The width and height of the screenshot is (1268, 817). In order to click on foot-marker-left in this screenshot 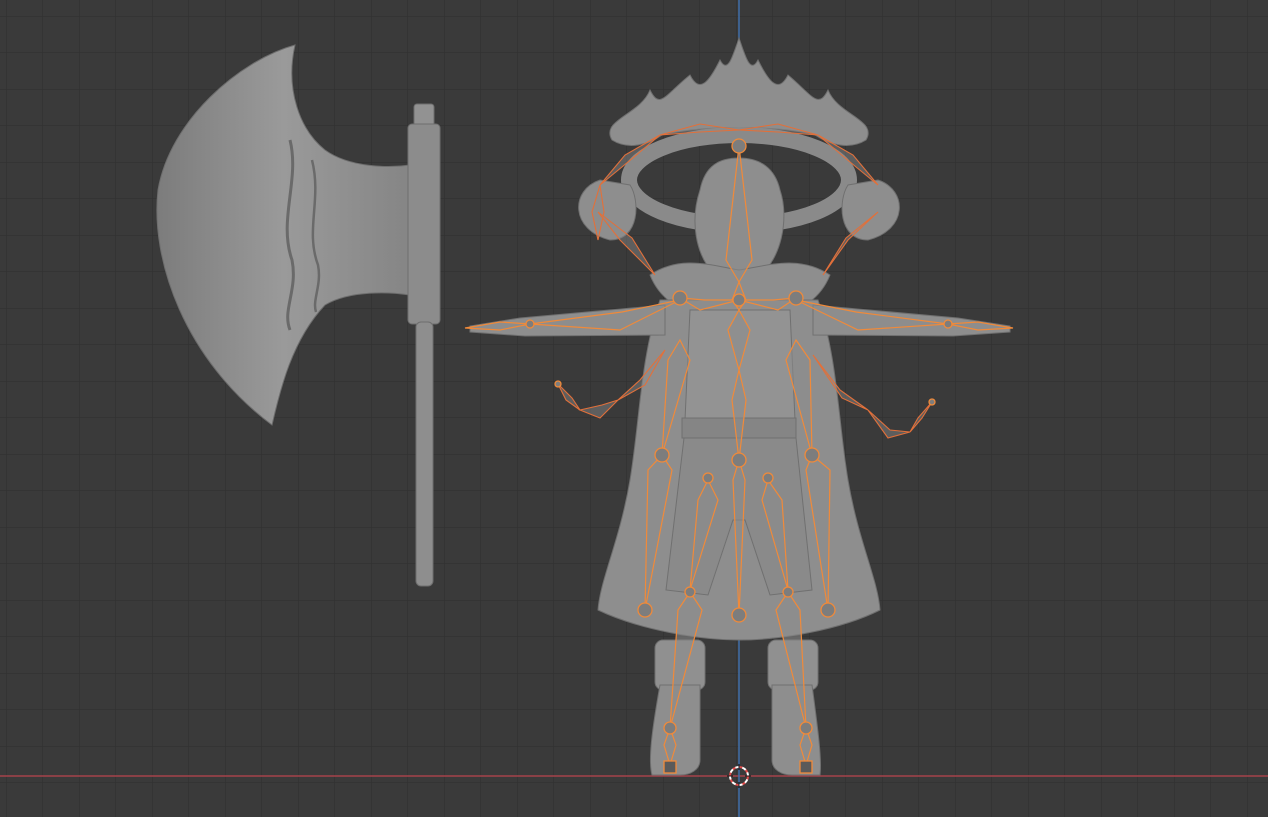, I will do `click(670, 767)`.